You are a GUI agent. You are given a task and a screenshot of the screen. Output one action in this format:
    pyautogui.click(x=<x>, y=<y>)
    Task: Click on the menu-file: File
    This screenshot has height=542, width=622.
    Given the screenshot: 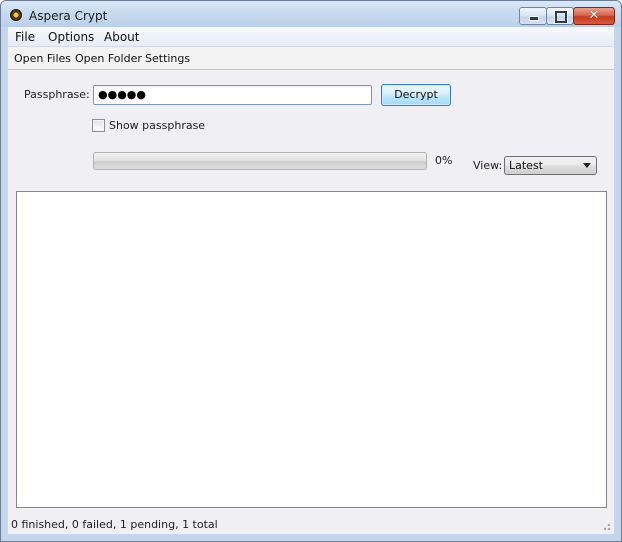 What is the action you would take?
    pyautogui.click(x=25, y=37)
    